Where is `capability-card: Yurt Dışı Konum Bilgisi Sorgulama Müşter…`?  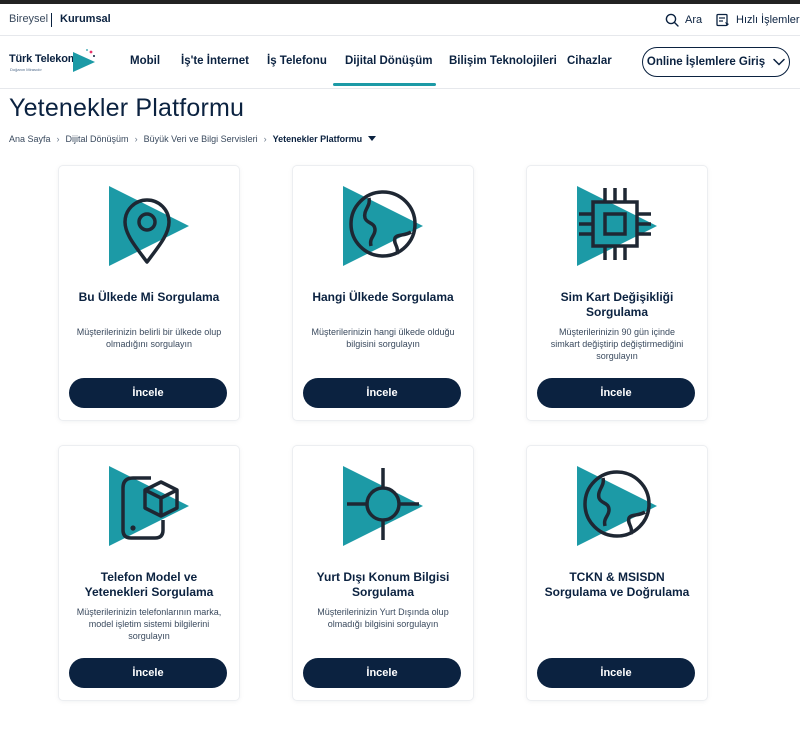 capability-card: Yurt Dışı Konum Bilgisi Sorgulama Müşter… is located at coordinates (383, 573).